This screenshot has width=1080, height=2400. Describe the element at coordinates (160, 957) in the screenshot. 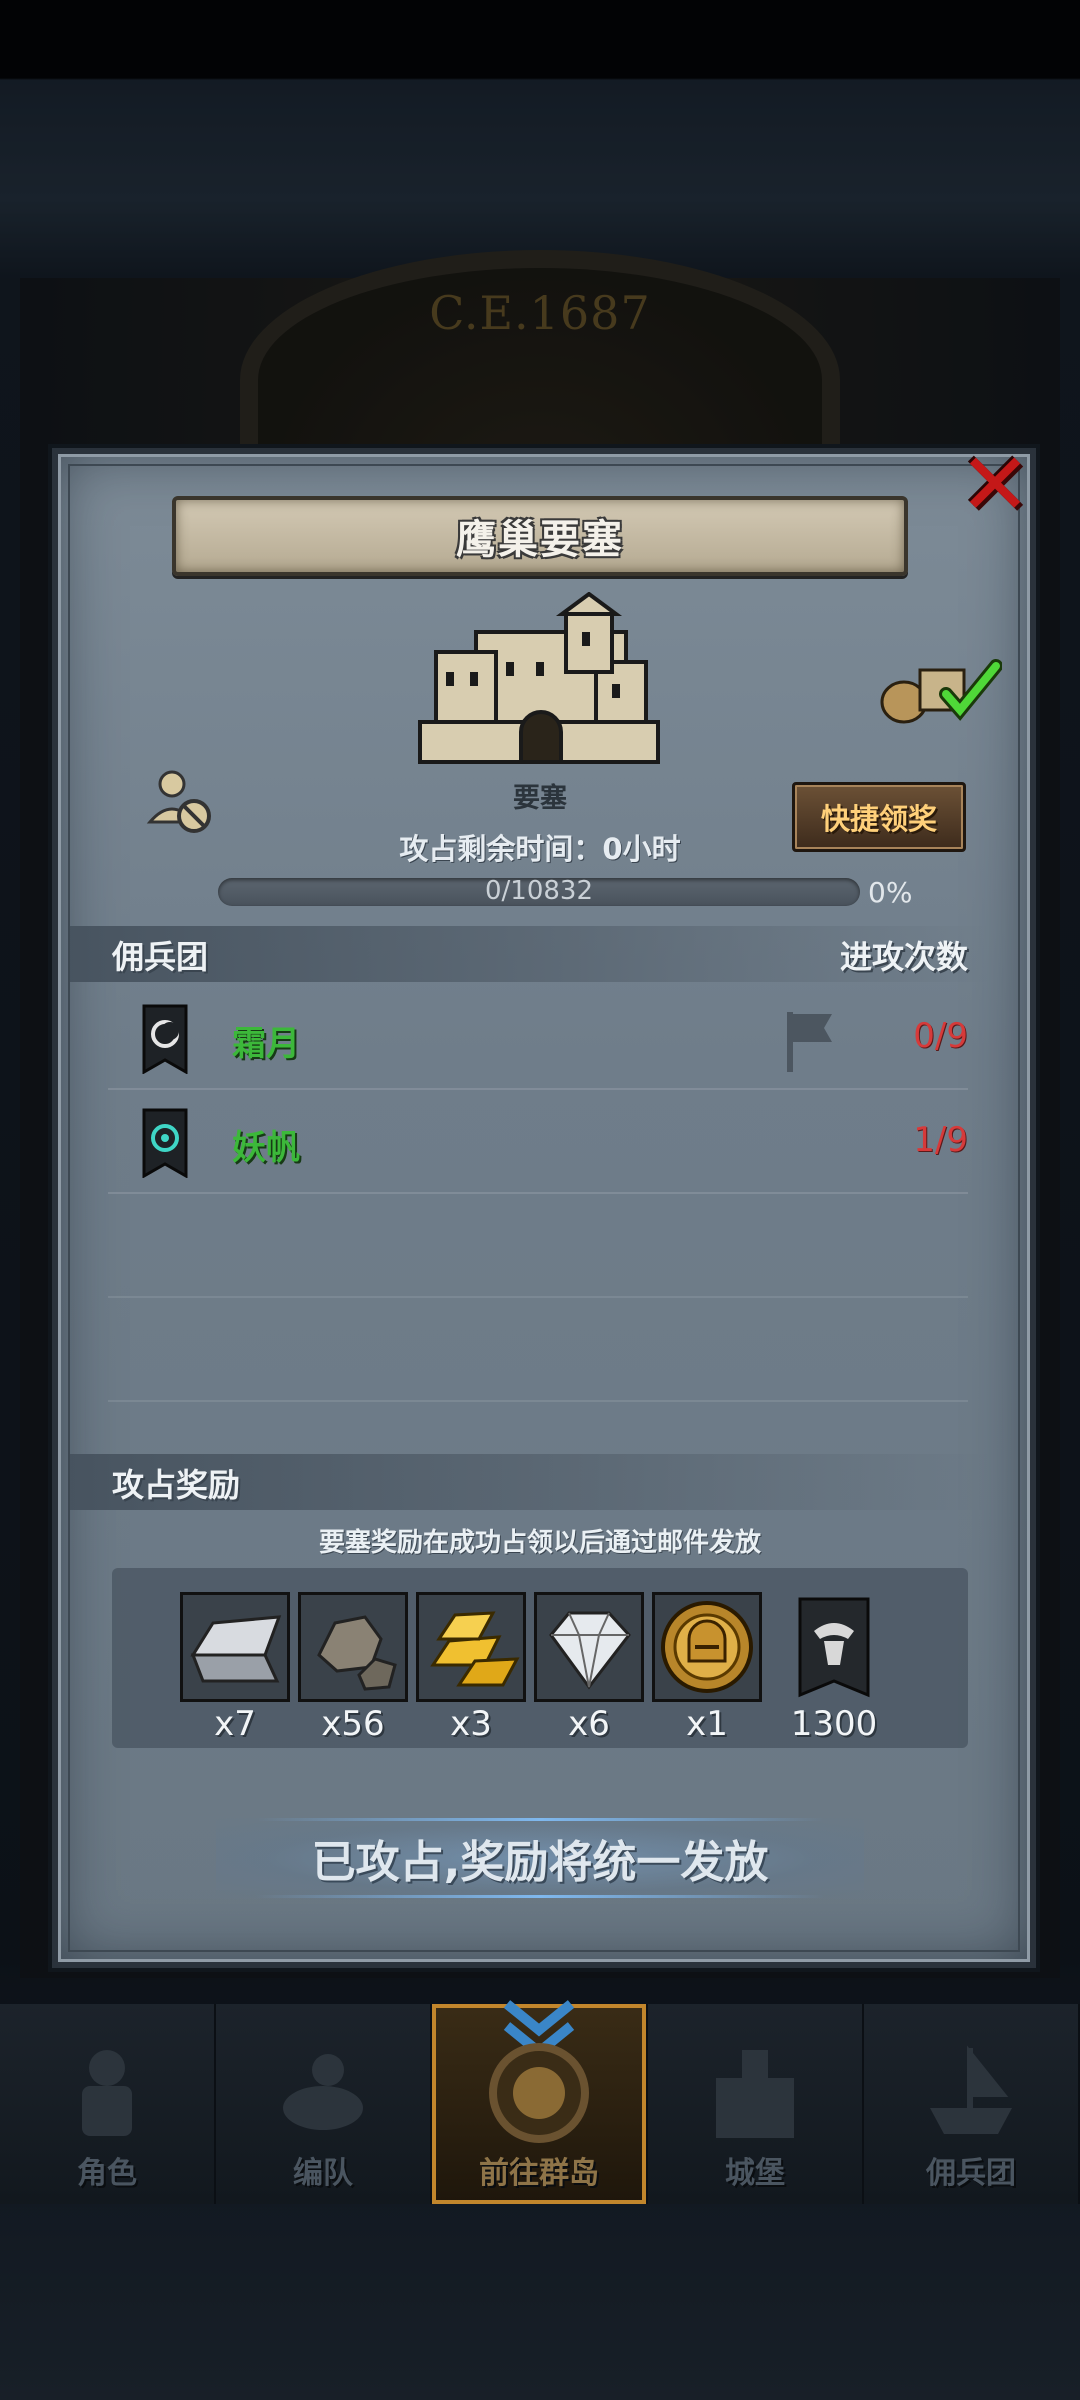

I see `mercenary-header: 佣兵团` at that location.